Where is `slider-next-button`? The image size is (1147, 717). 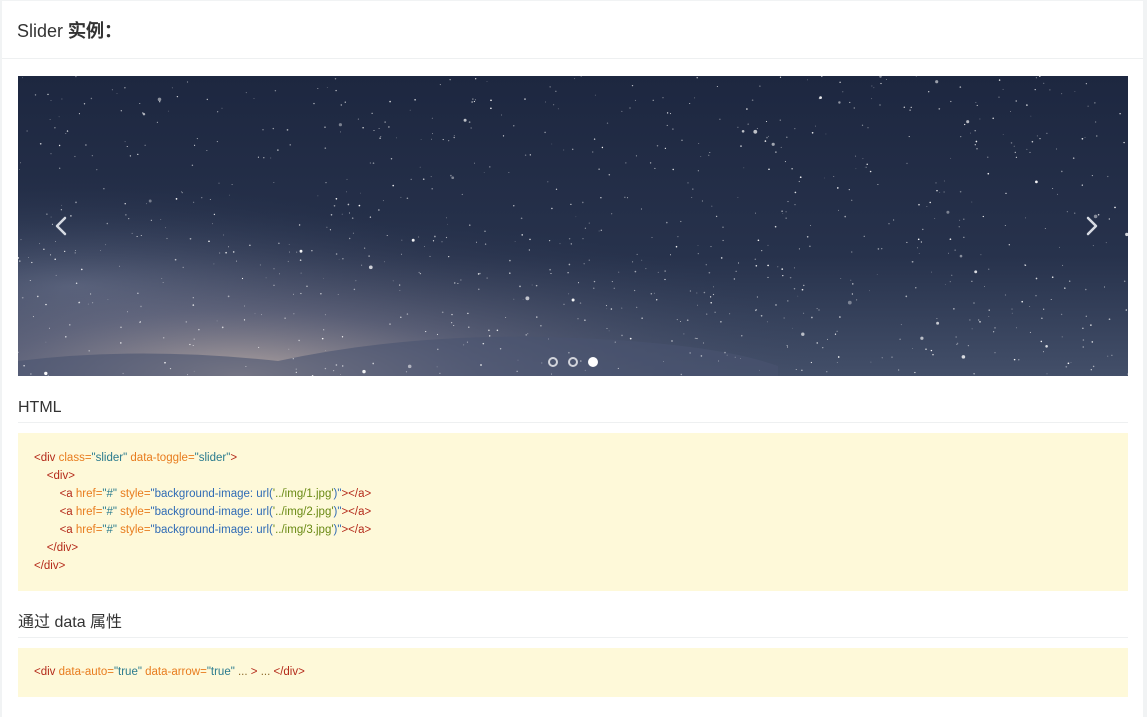 slider-next-button is located at coordinates (1092, 226).